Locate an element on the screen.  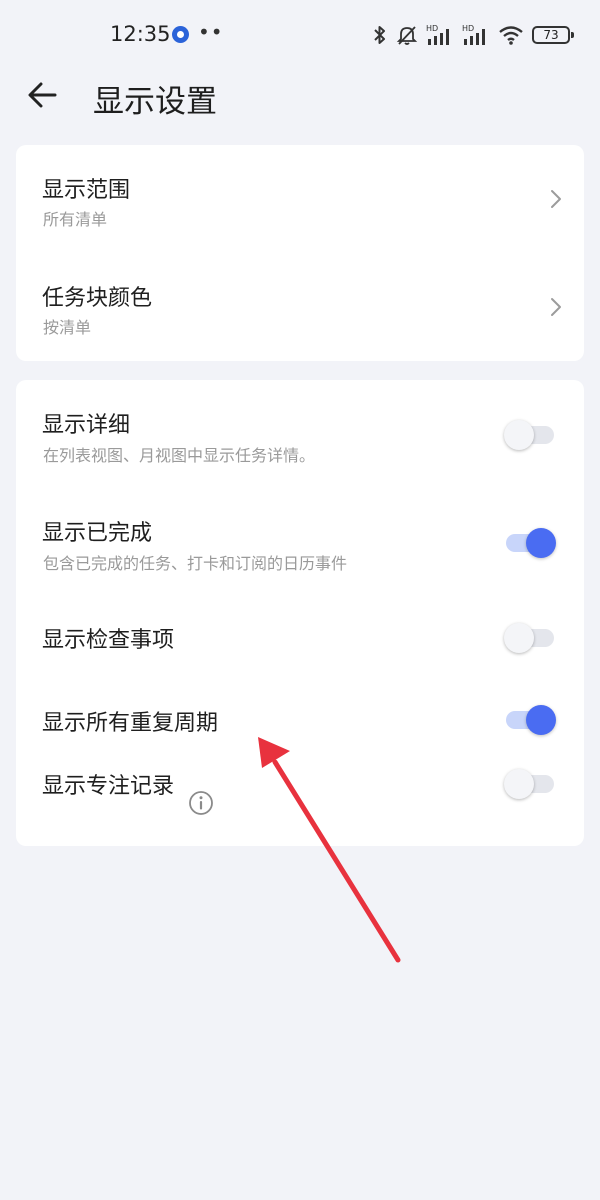
show-checklist-items-toggle is located at coordinates (530, 638).